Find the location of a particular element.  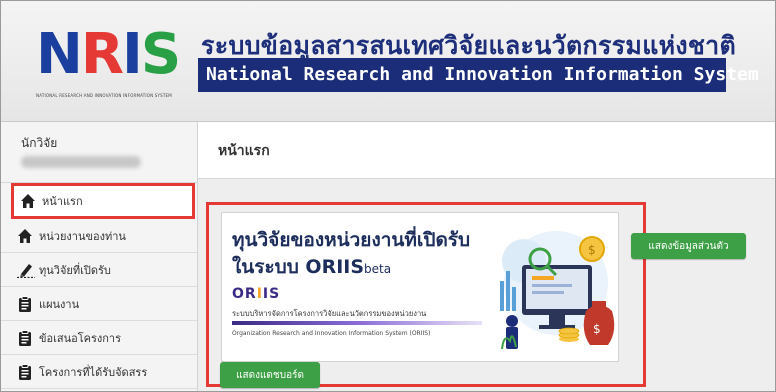

logo-letter: N is located at coordinates (59, 54).